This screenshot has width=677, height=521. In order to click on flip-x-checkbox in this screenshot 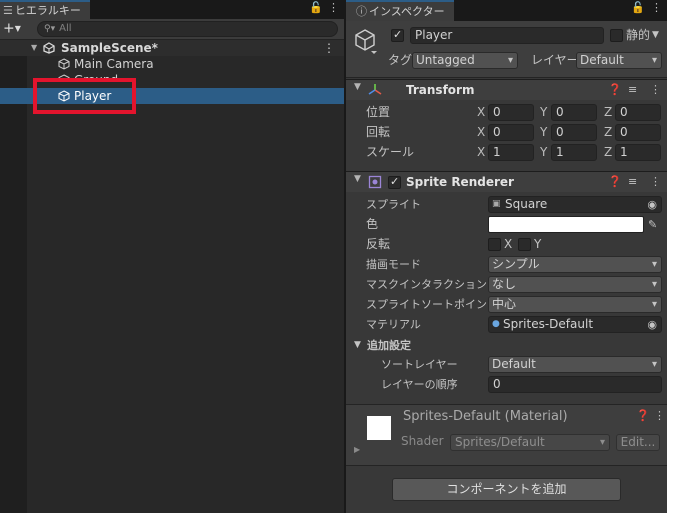, I will do `click(494, 244)`.